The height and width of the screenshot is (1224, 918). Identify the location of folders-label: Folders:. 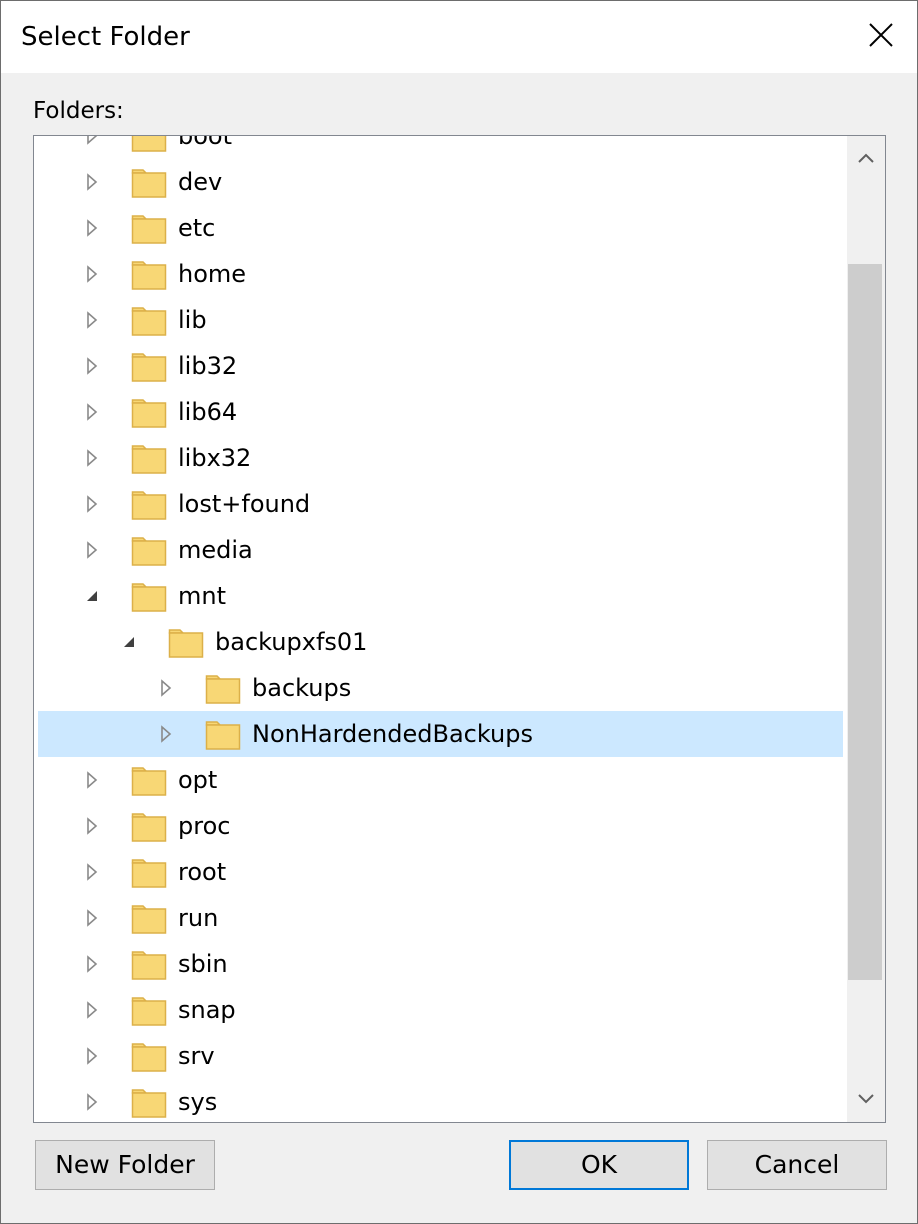
(78, 111).